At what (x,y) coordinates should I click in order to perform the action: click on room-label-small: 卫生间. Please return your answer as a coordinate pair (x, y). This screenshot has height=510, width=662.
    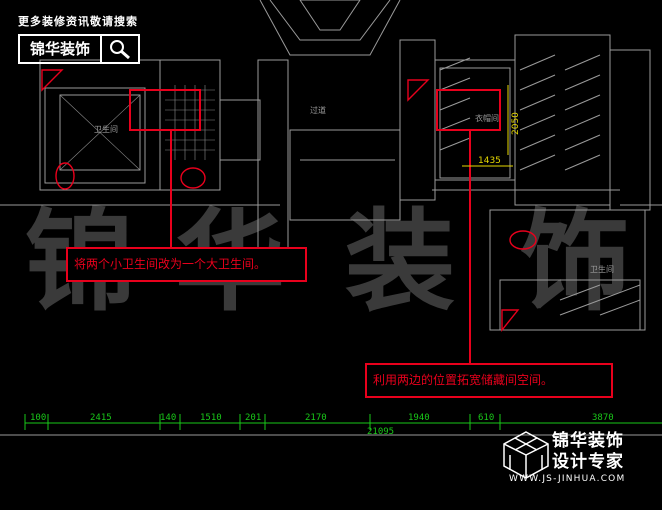
    Looking at the image, I should click on (602, 269).